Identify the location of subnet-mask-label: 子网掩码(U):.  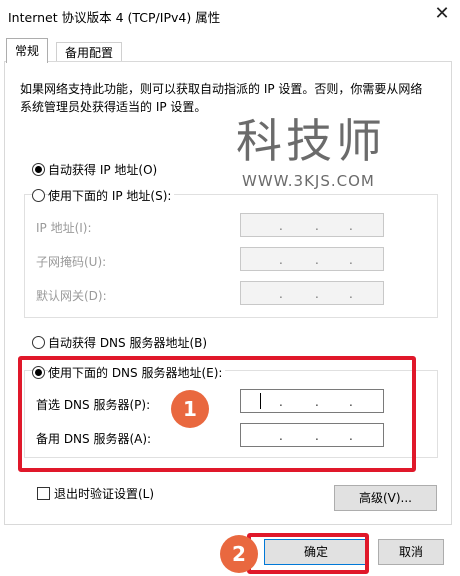
(71, 262).